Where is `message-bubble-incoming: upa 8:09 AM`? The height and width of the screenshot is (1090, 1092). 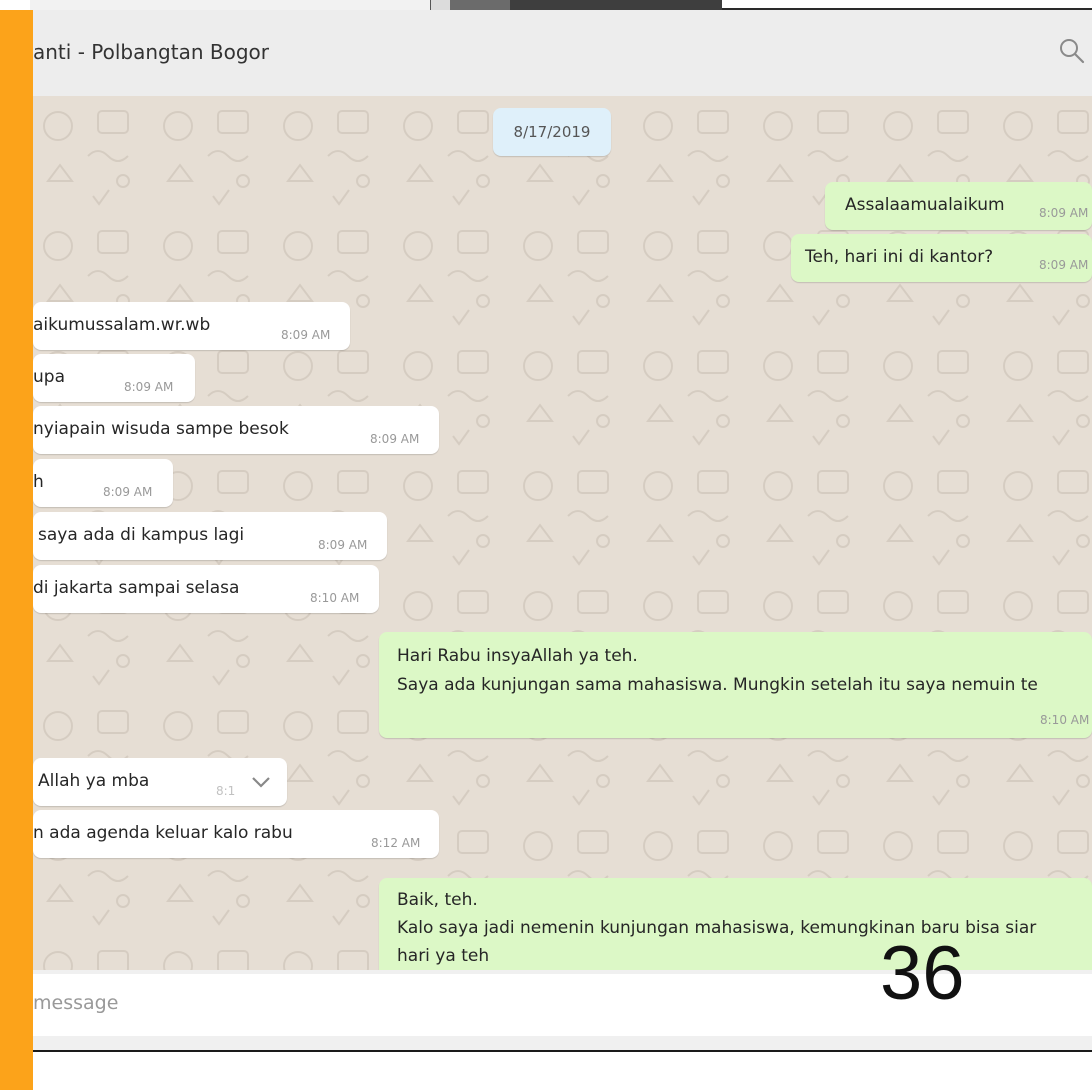 message-bubble-incoming: upa 8:09 AM is located at coordinates (114, 378).